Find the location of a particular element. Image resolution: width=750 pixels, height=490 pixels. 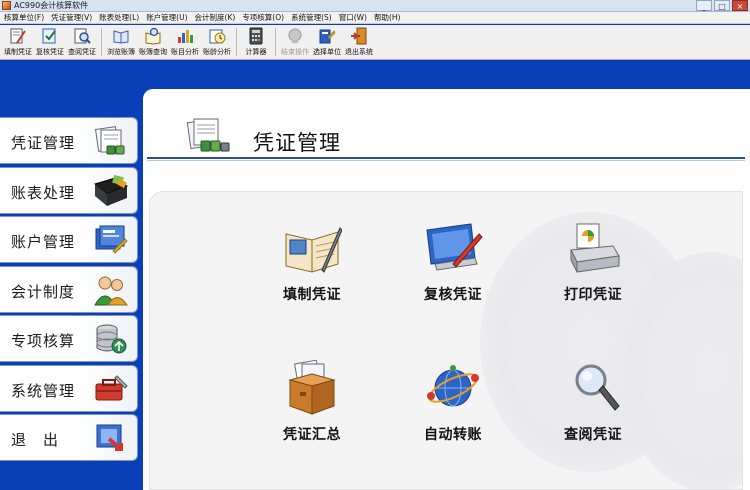

sidebar-item-label: 退 出 is located at coordinates (35, 440).